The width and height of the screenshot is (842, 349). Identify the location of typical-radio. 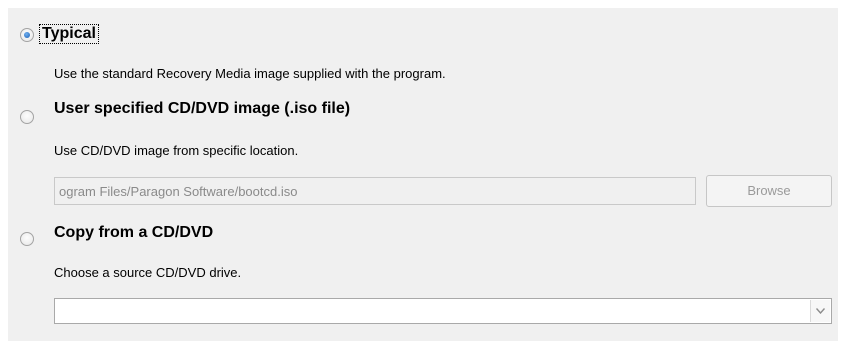
(27, 35).